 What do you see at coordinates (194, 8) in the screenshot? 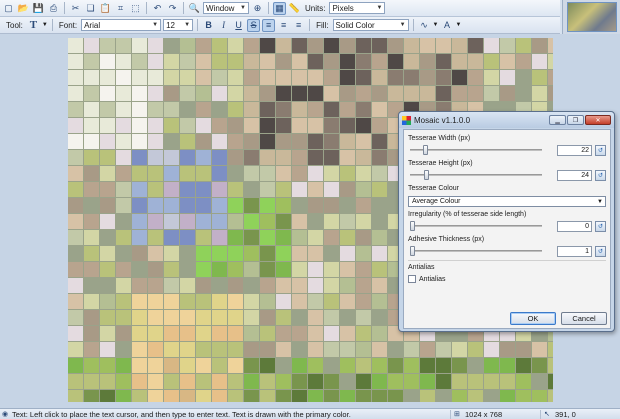
I see `zoom-icon: 🔍` at bounding box center [194, 8].